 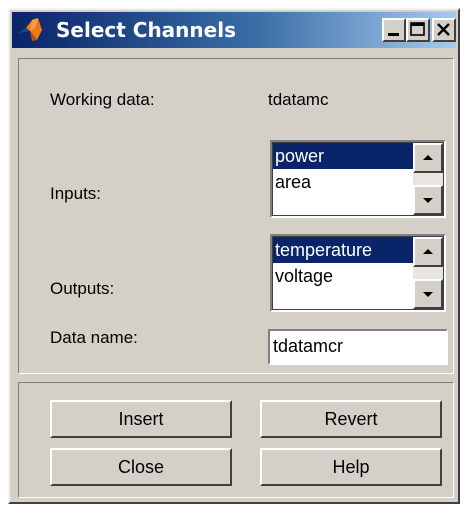 I want to click on close-button: Close, so click(x=141, y=467).